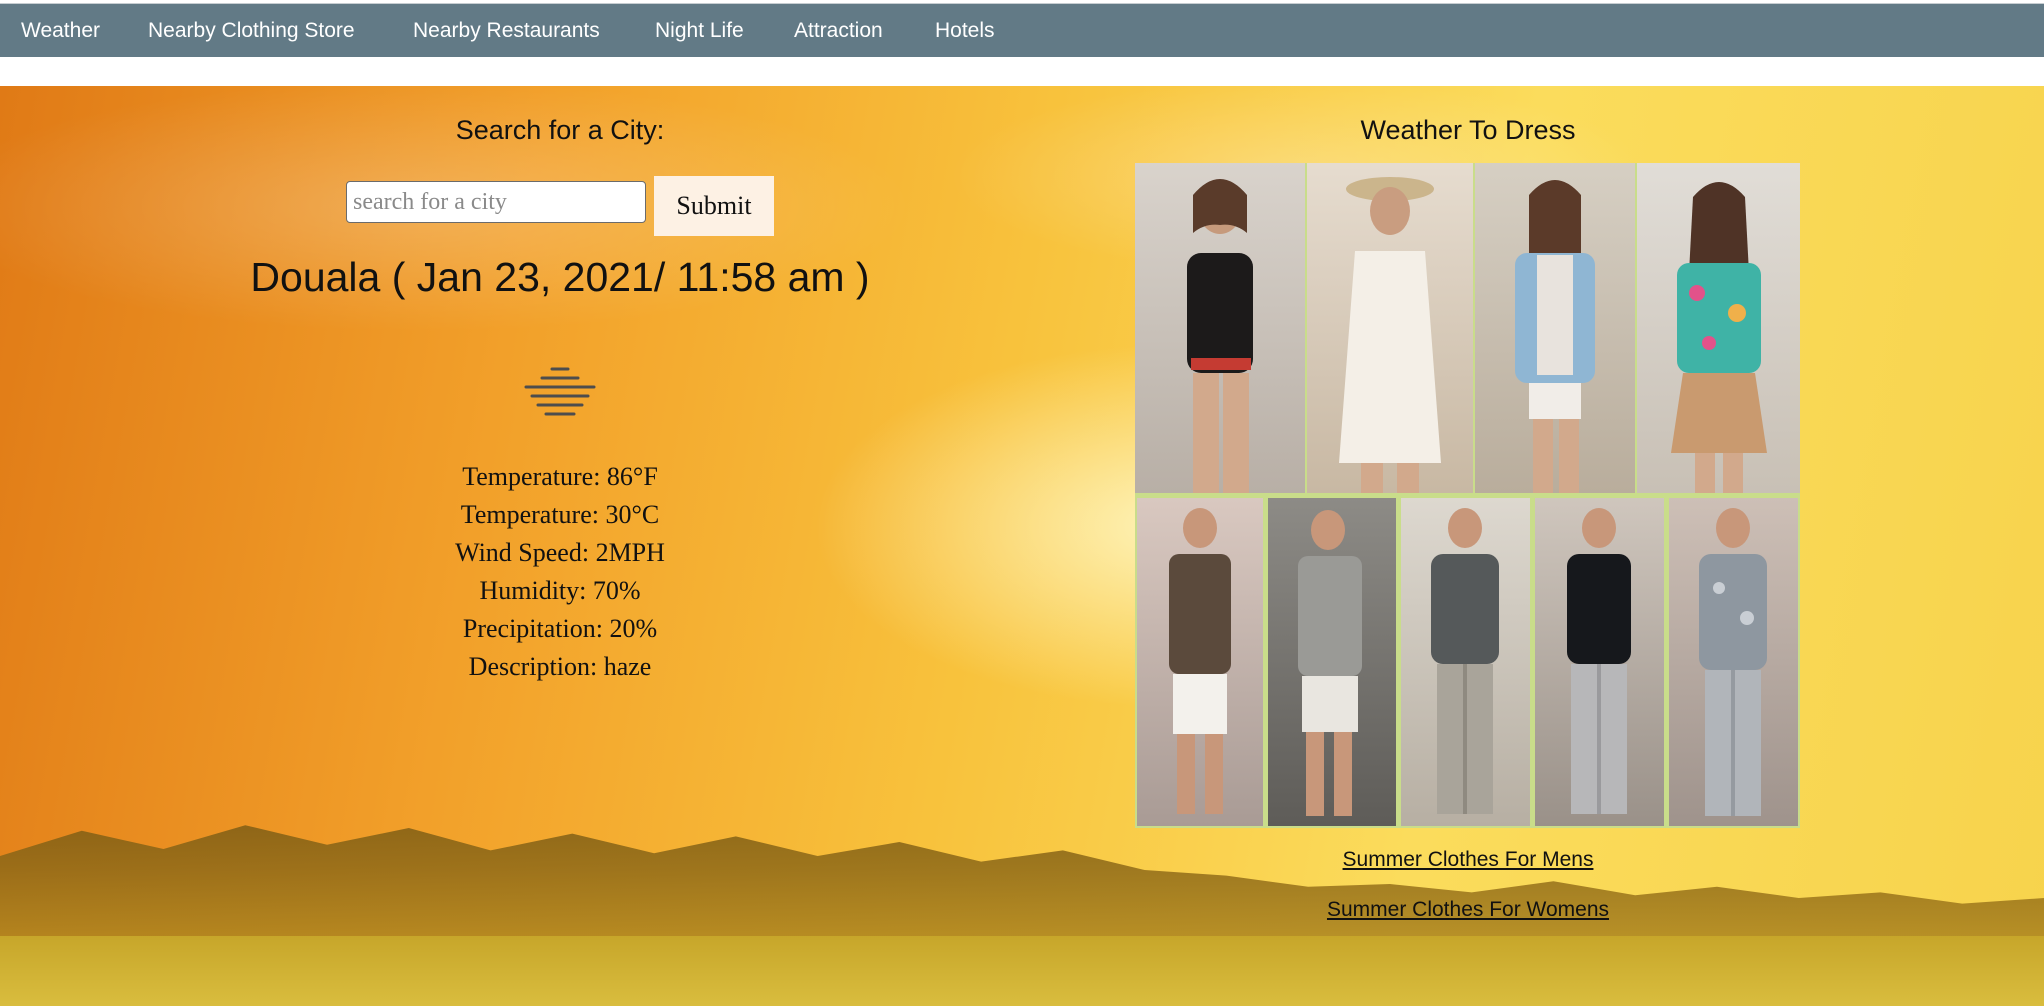 This screenshot has width=2044, height=1006. Describe the element at coordinates (1599, 662) in the screenshot. I see `man-black-tee-photo` at that location.